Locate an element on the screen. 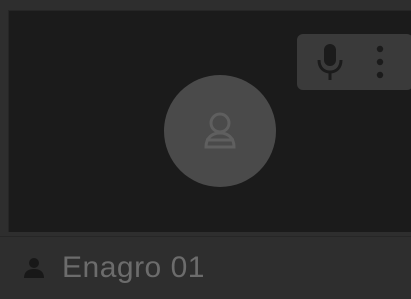  more-vertical-icon is located at coordinates (380, 62).